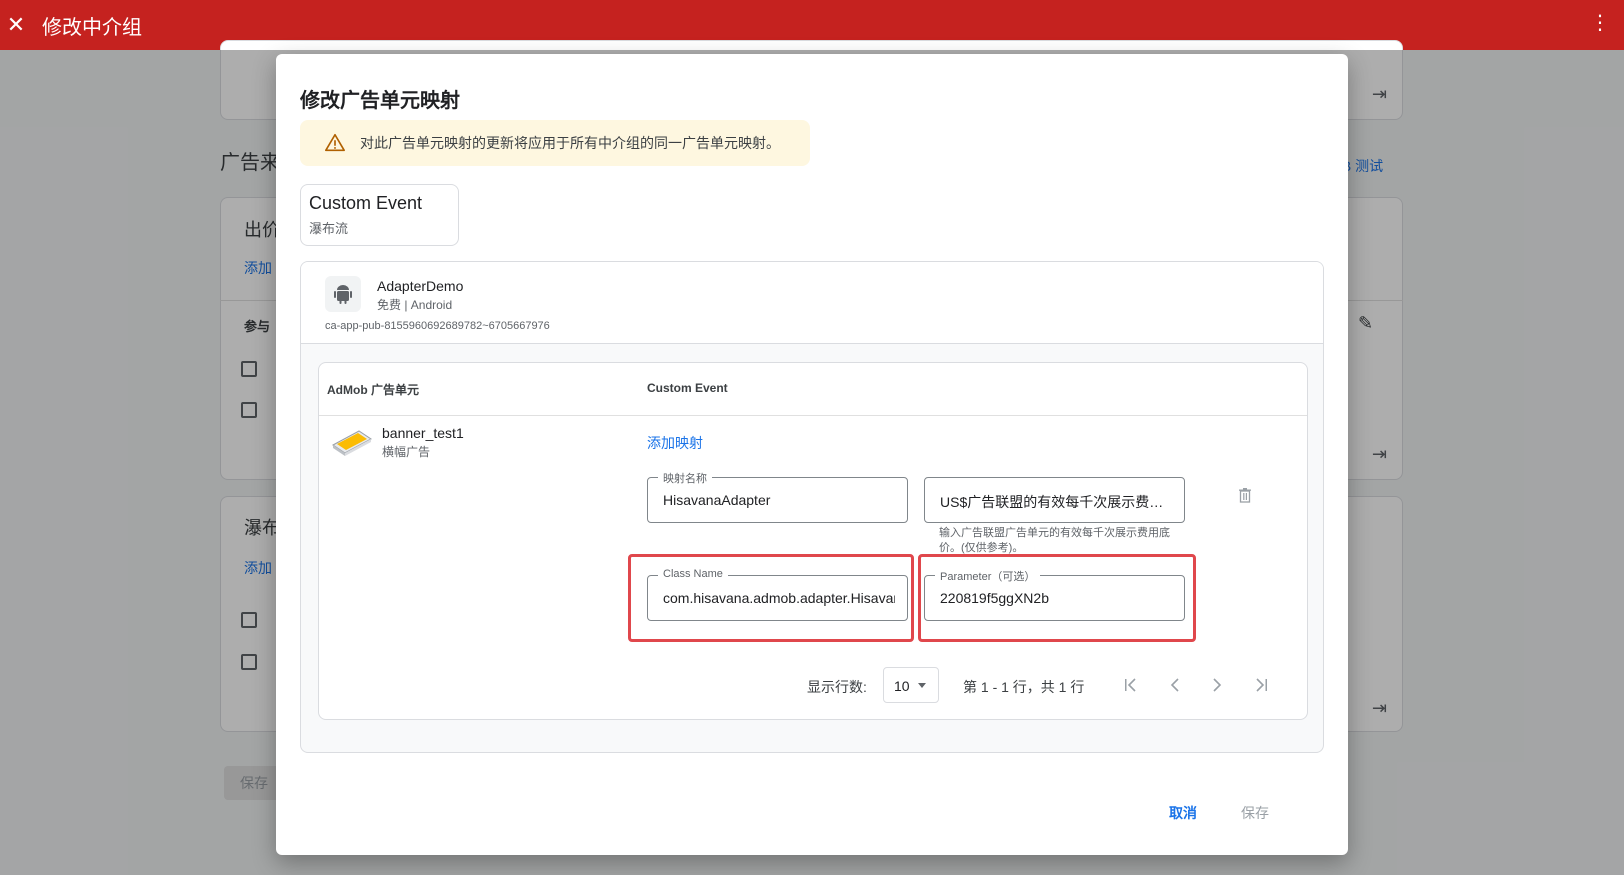  I want to click on first-page-icon, so click(1131, 685).